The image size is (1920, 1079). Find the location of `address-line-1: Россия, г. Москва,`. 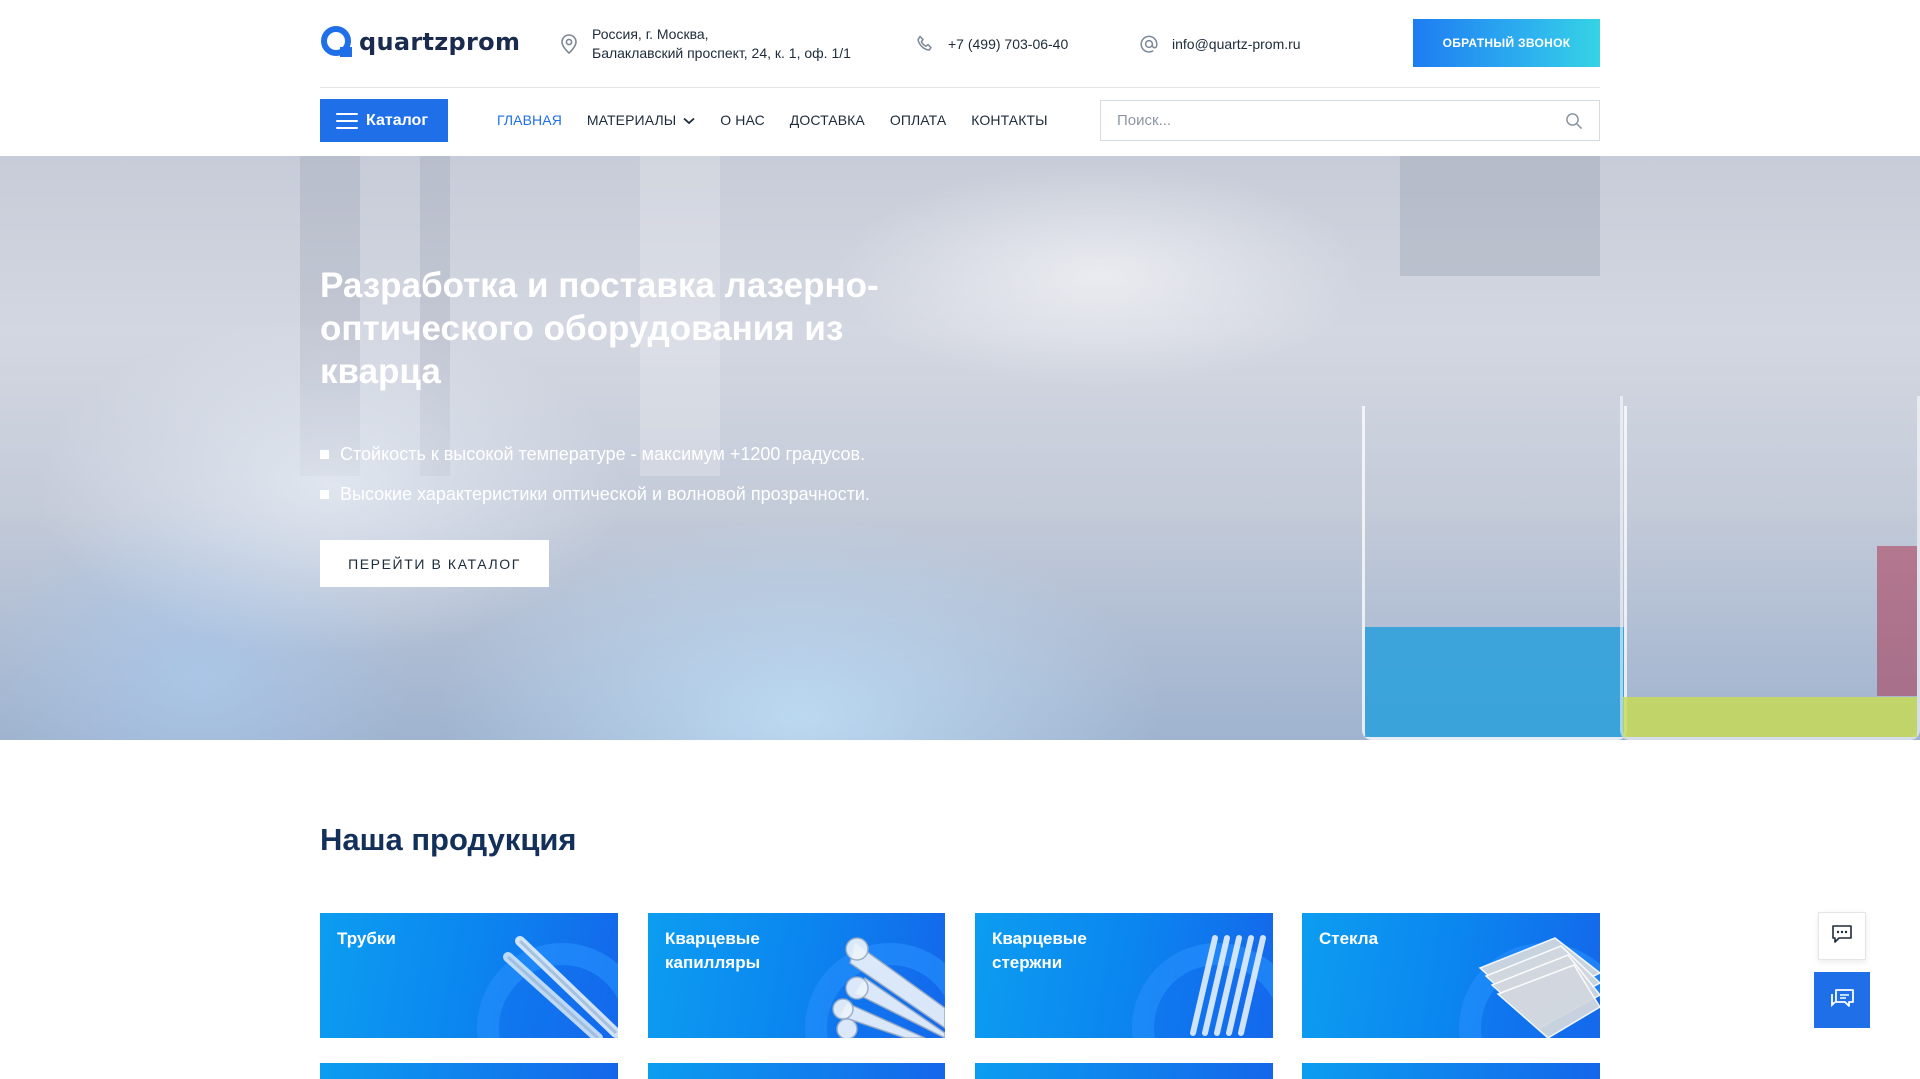

address-line-1: Россия, г. Москва, is located at coordinates (650, 34).